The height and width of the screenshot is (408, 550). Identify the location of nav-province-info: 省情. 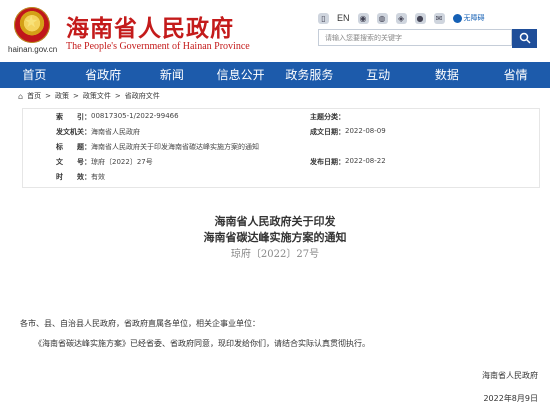
(515, 75).